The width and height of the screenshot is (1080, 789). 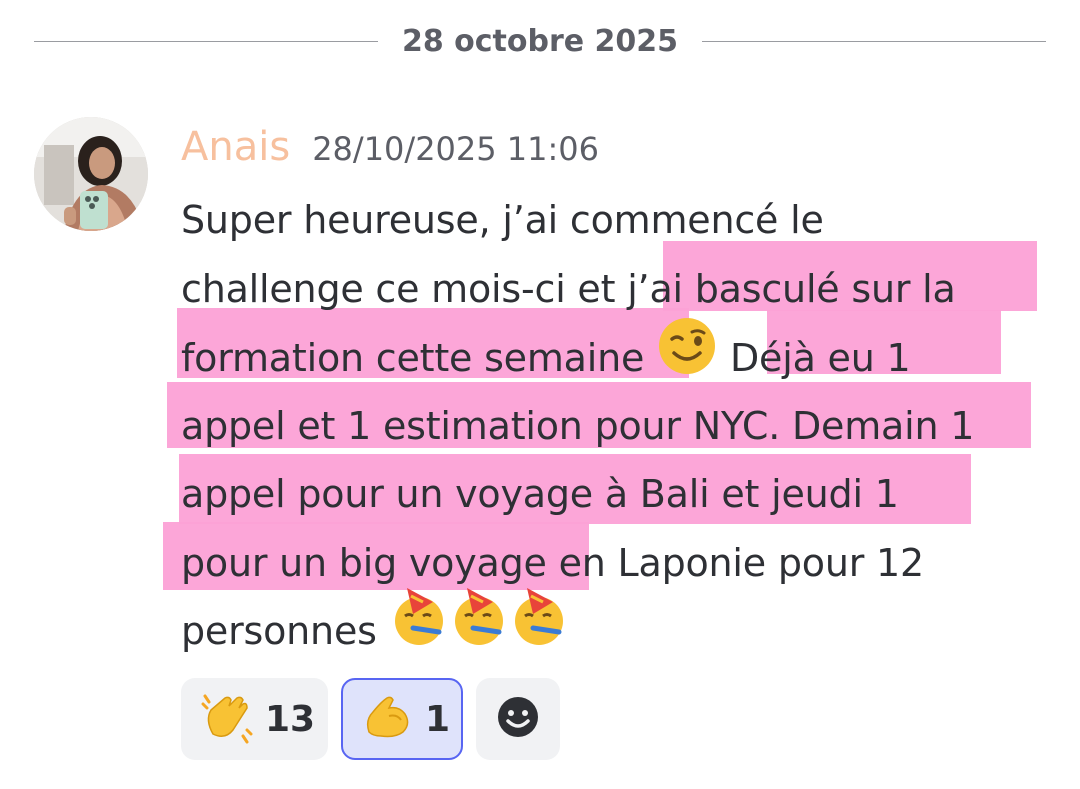 I want to click on message-line: appel et 1 estimation pour NYC. Demain 1, so click(x=616, y=426).